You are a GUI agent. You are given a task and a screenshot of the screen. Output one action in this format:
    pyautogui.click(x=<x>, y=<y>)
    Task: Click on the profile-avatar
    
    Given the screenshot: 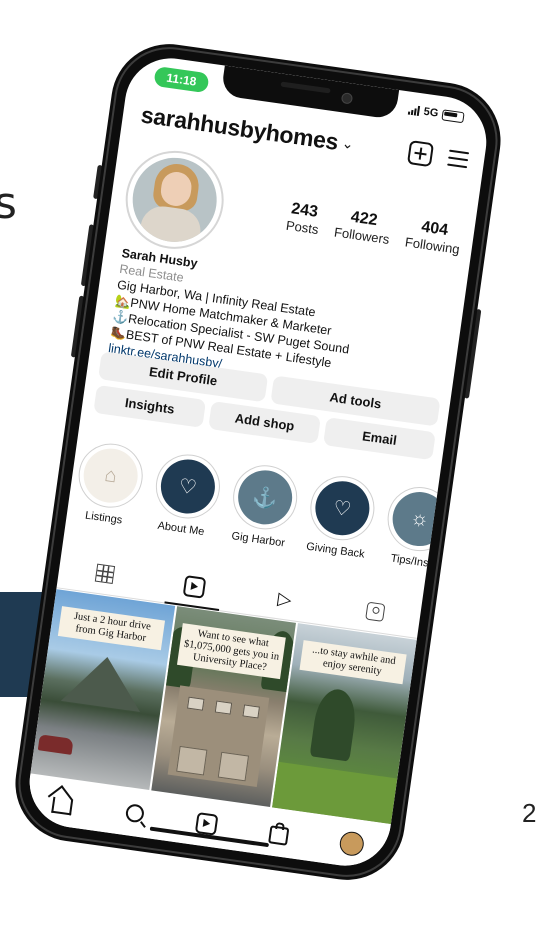 What is the action you would take?
    pyautogui.click(x=175, y=200)
    